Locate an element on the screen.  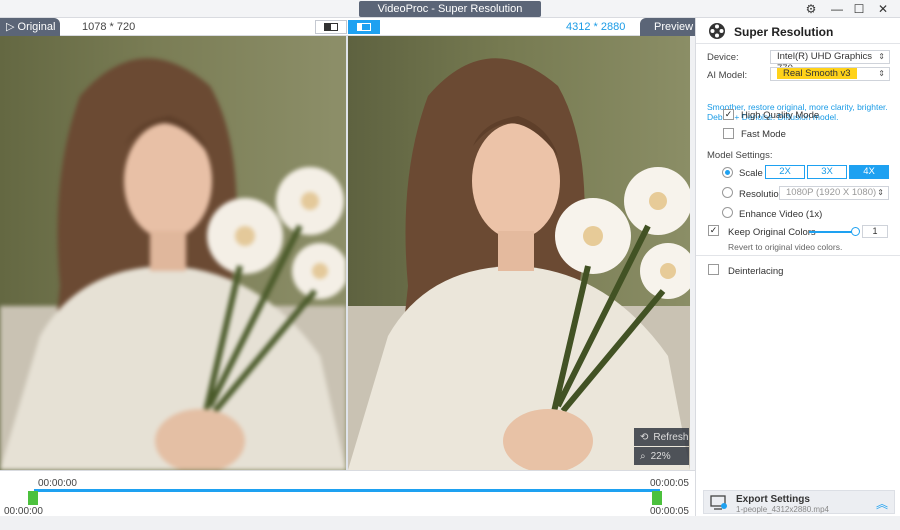
fast-mode-label: Fast Mode is located at coordinates (763, 134).